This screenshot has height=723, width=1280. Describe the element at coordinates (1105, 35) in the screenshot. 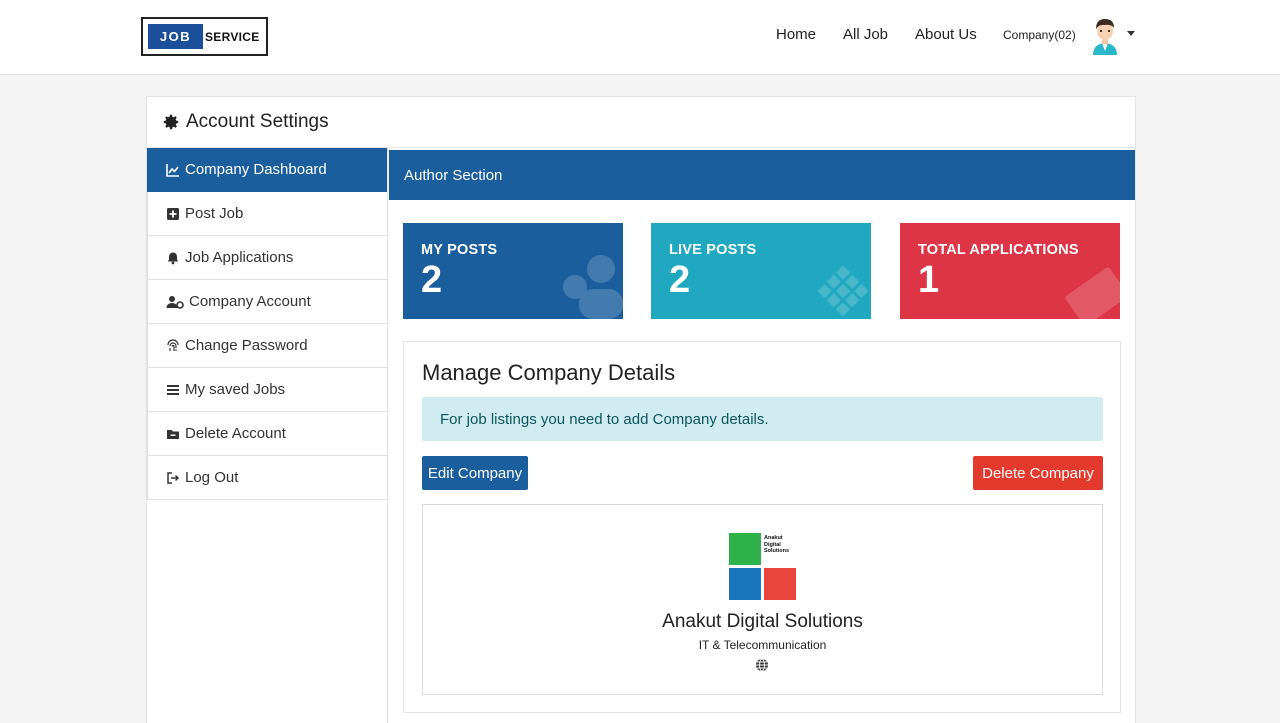

I see `user-avatar` at that location.